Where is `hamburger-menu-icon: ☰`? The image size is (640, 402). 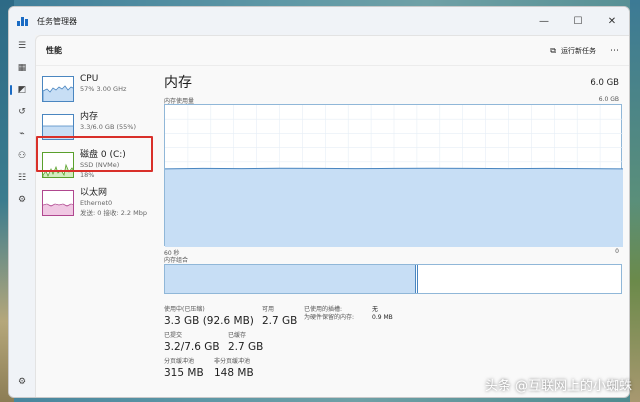
hamburger-menu-icon: ☰ is located at coordinates (22, 46).